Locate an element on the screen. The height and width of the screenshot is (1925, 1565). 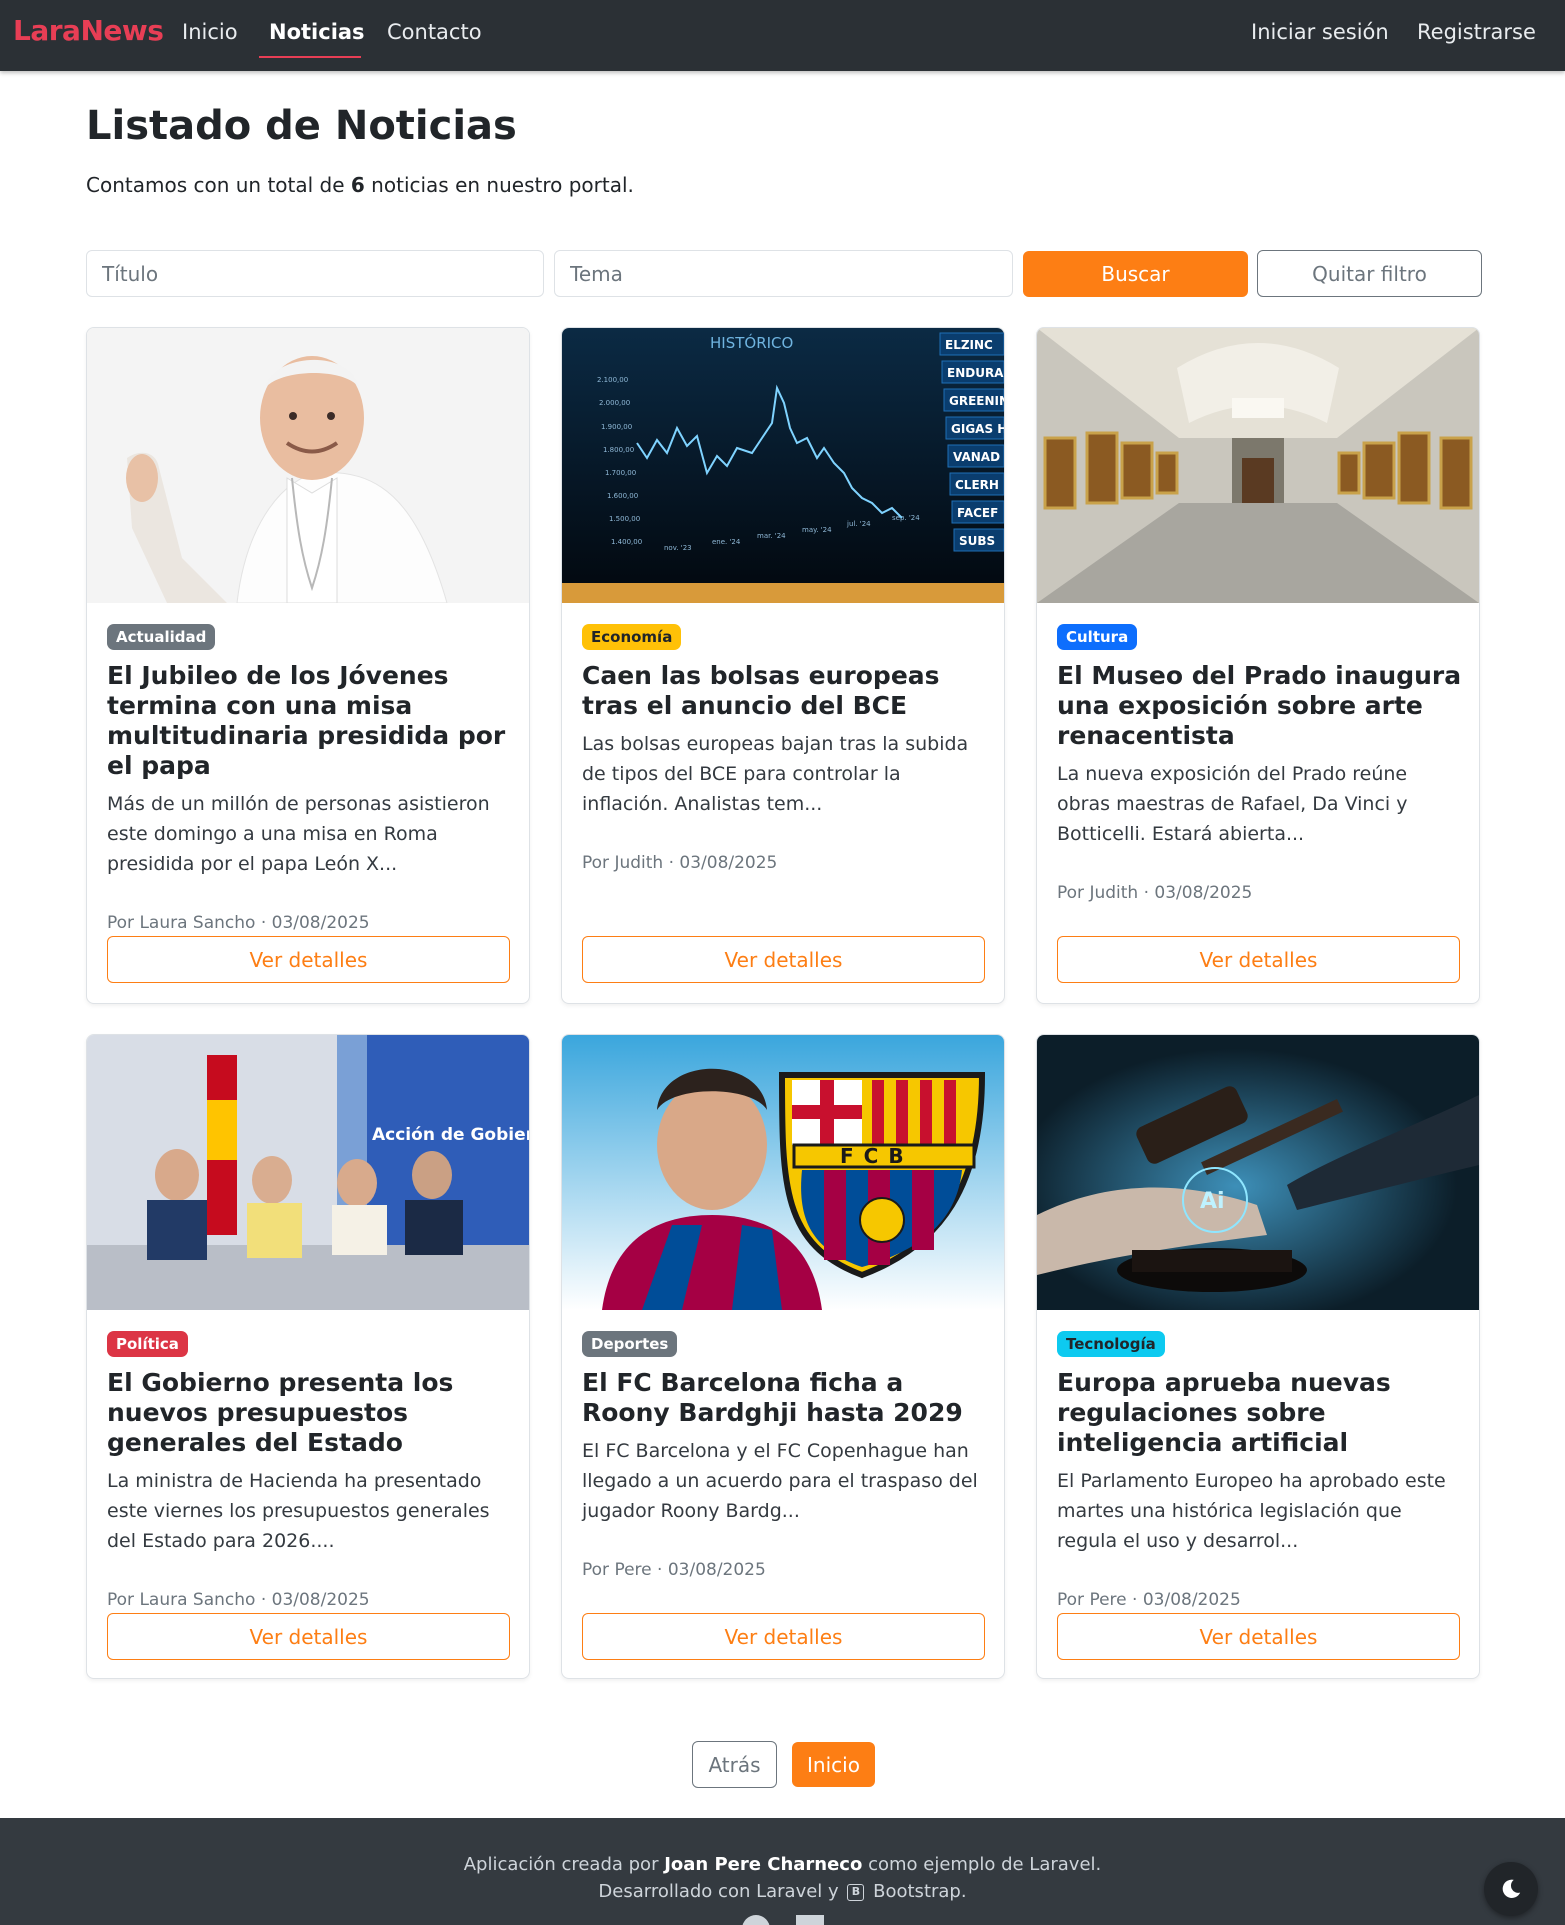
svg-text: sep. '24 is located at coordinates (906, 518).